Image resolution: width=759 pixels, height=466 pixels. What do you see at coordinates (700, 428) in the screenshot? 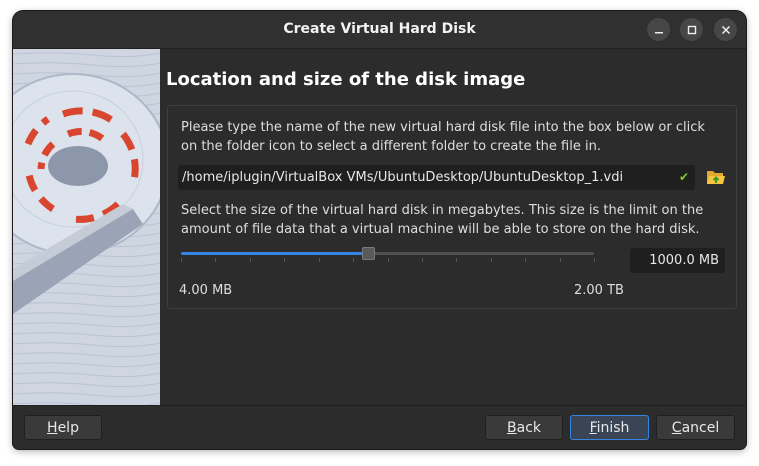
I see `cancel-label: ancel` at bounding box center [700, 428].